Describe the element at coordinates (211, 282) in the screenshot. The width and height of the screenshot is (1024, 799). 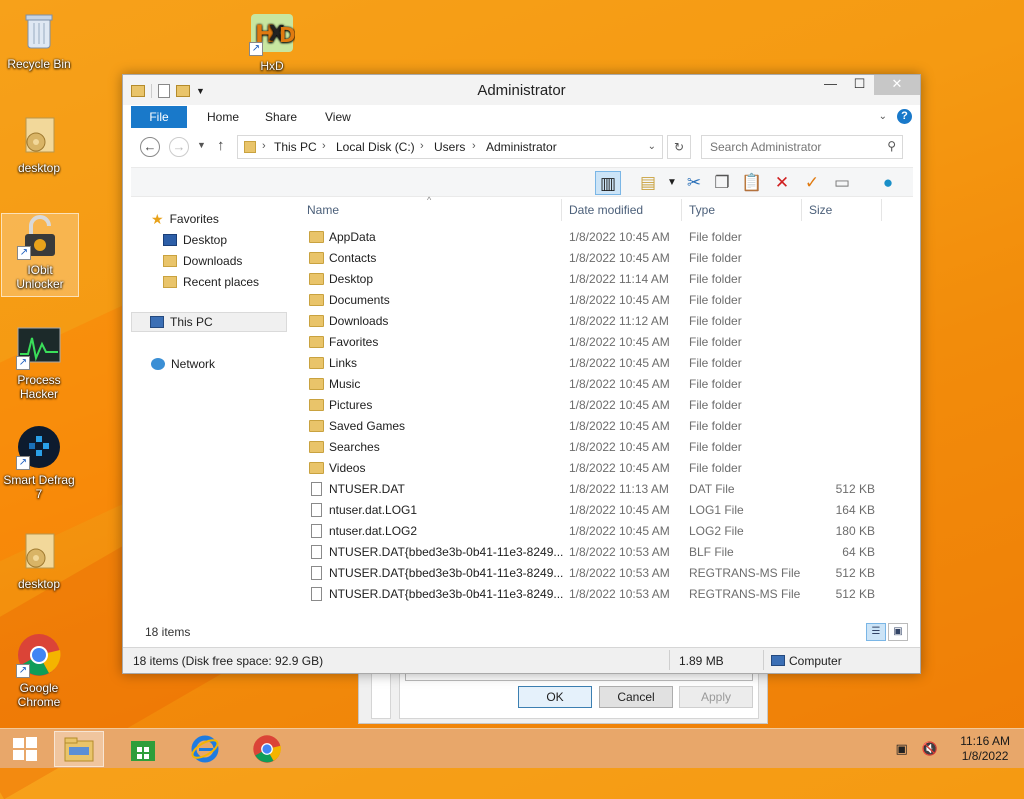
I see `nav-recent-places: Recent places` at that location.